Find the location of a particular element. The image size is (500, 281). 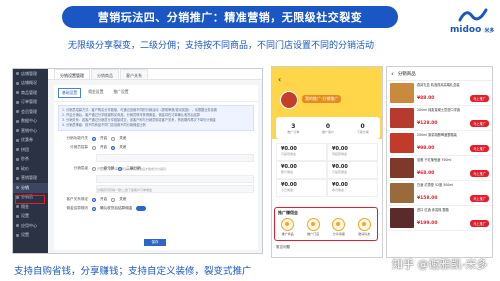

stat-label: 推广客户 is located at coordinates (327, 131).